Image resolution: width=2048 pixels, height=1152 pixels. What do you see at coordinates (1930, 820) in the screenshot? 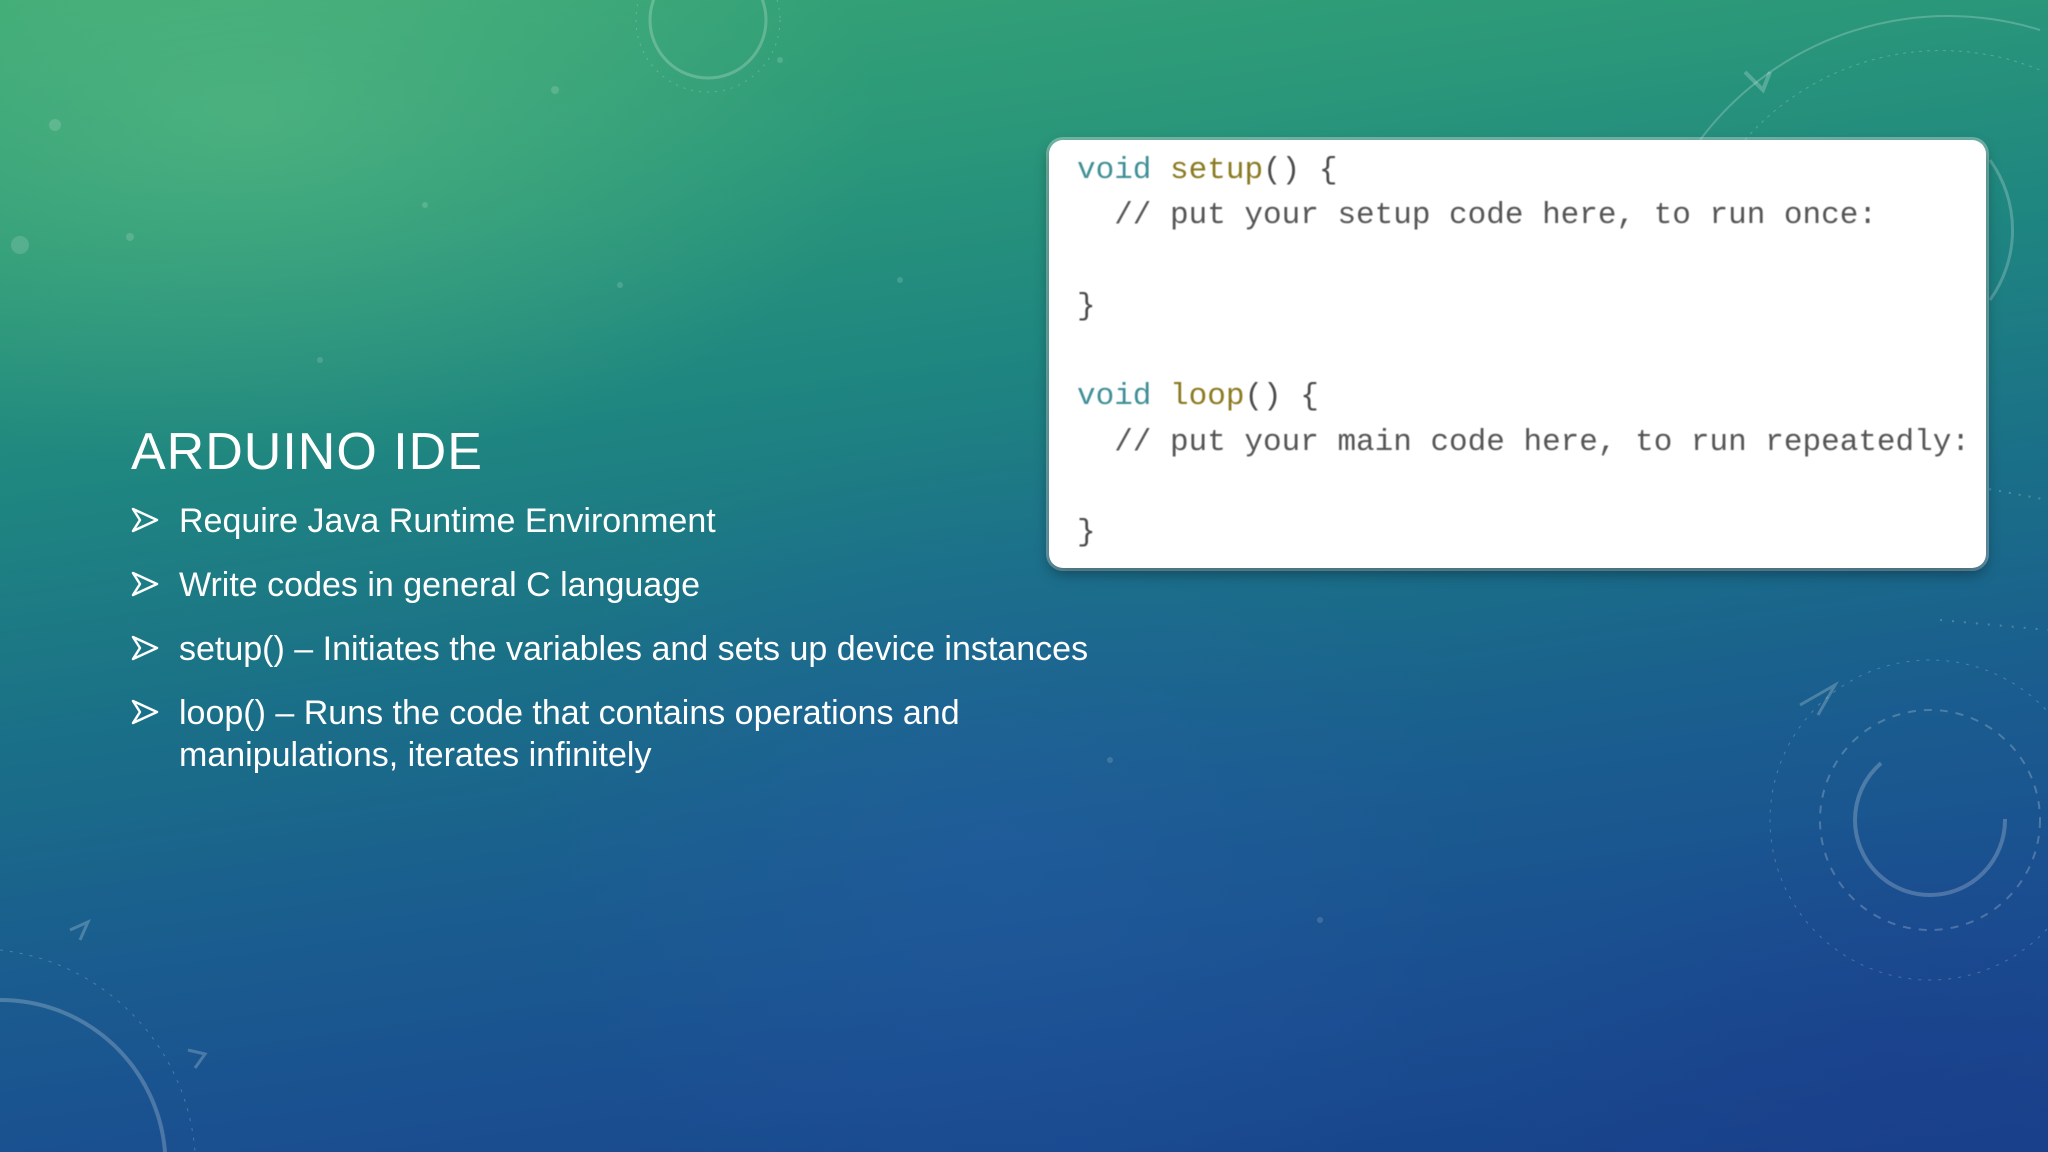
I see `right-ring-decoration` at bounding box center [1930, 820].